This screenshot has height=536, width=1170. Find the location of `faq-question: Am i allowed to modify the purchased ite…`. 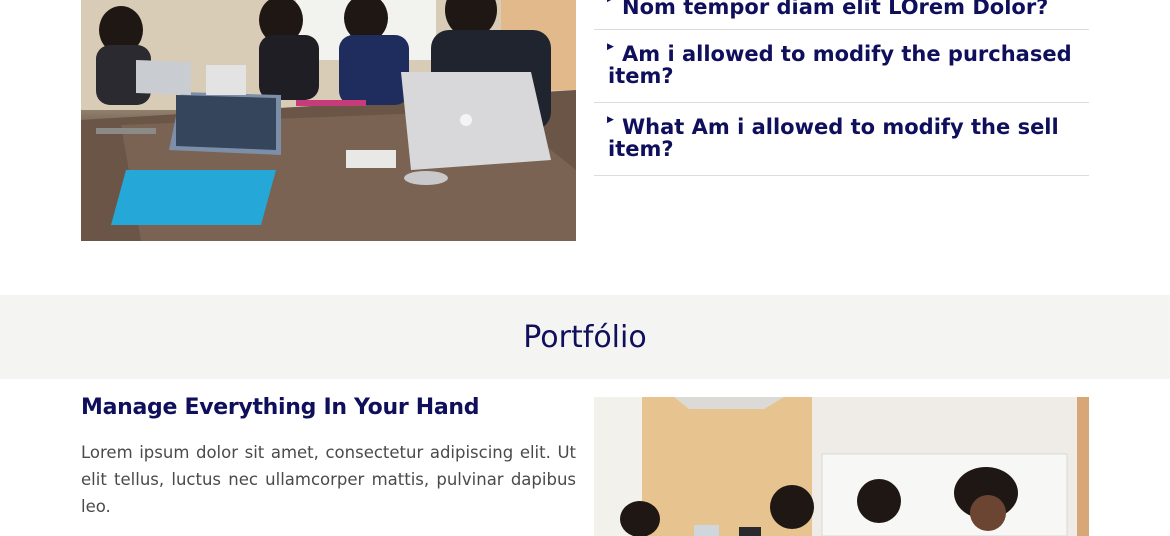

faq-question: Am i allowed to modify the purchased ite… is located at coordinates (848, 65).